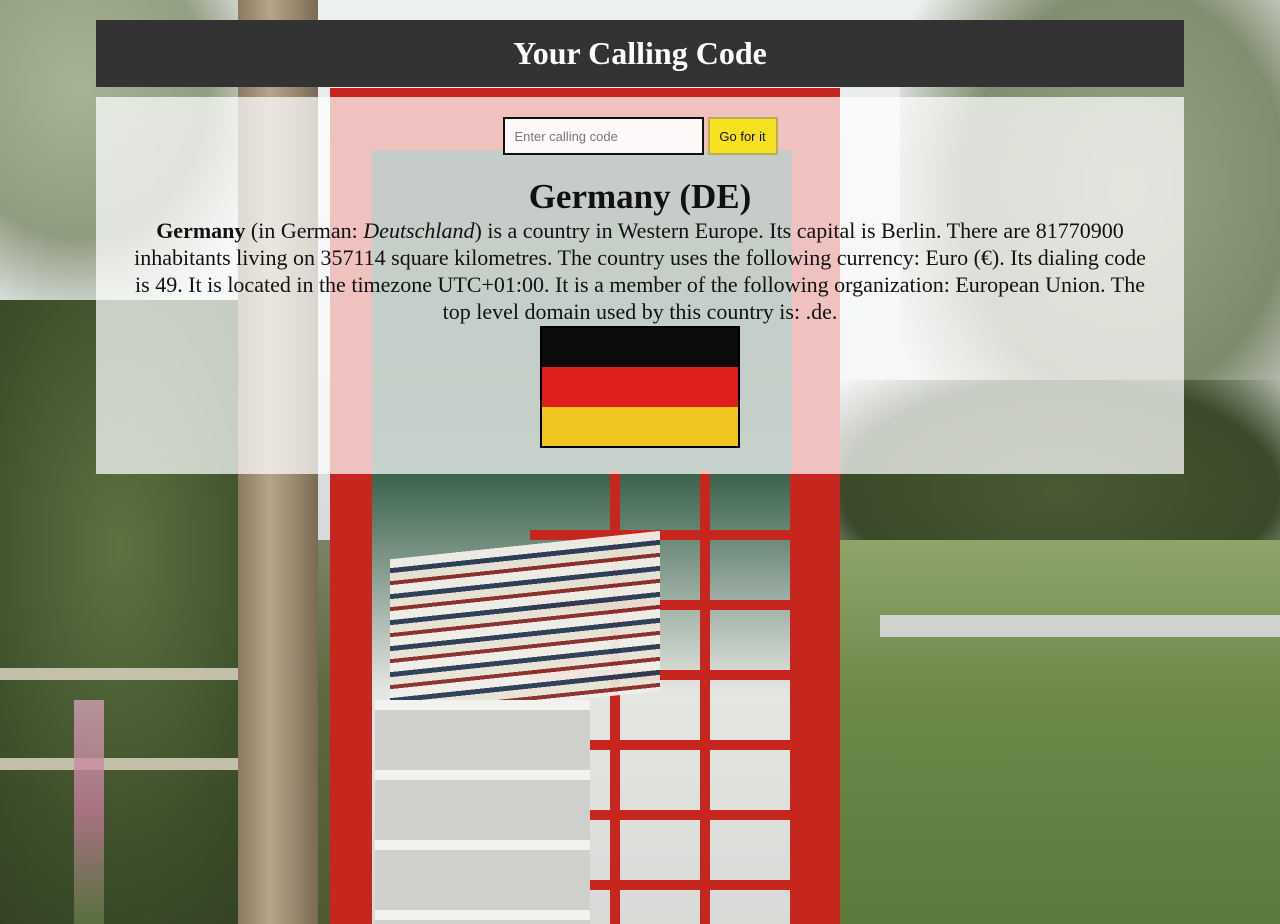  Describe the element at coordinates (640, 348) in the screenshot. I see `flag-stripe-black` at that location.